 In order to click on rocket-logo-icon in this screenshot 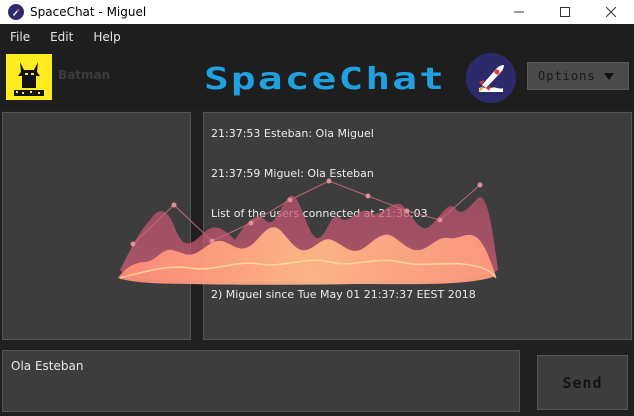, I will do `click(491, 78)`.